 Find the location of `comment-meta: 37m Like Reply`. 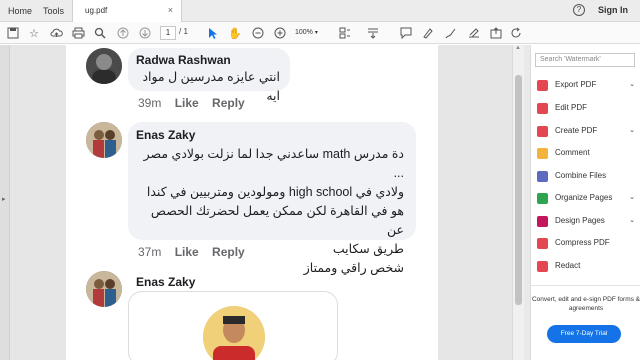

comment-meta: 37m Like Reply is located at coordinates (196, 252).